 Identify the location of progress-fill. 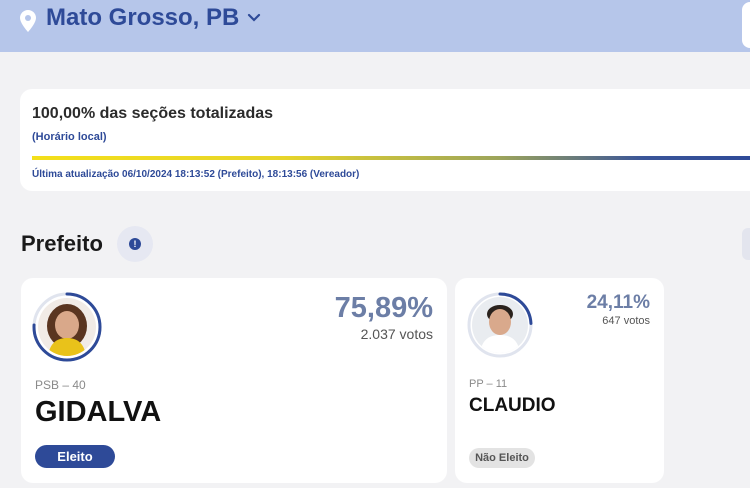
(391, 158).